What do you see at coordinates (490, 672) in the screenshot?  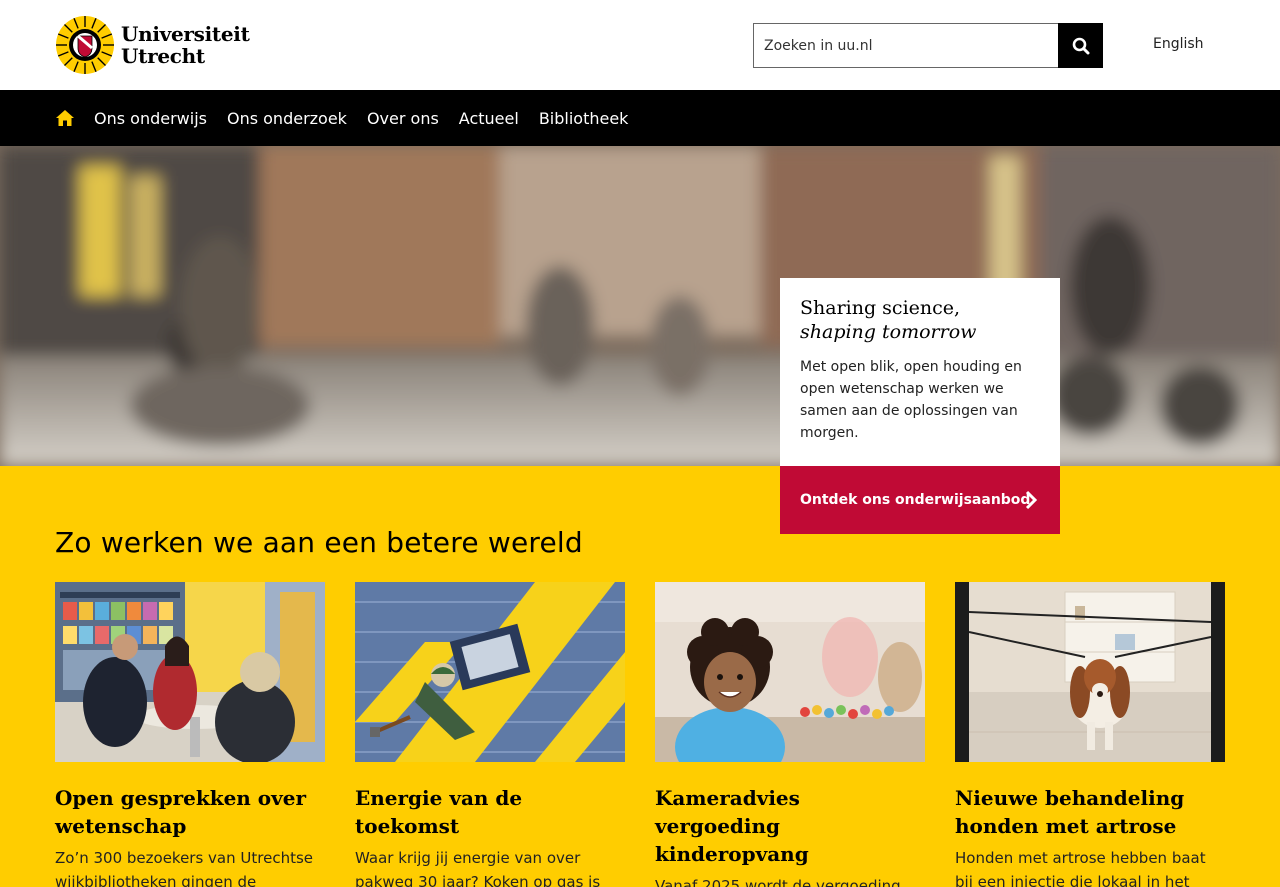 I see `card-image-energy` at bounding box center [490, 672].